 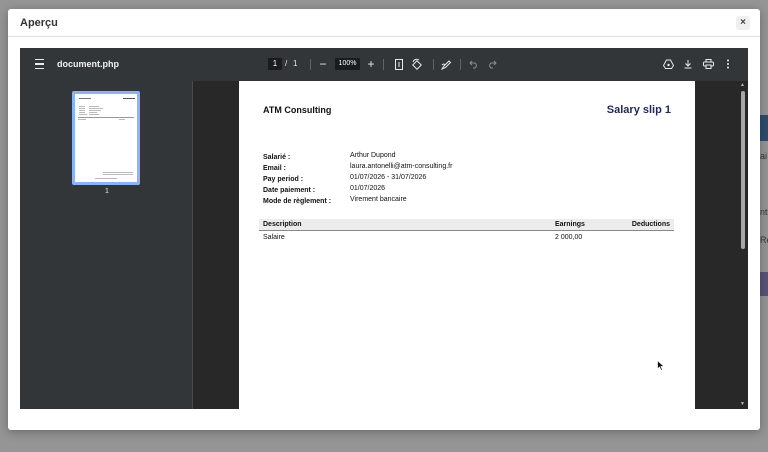 I want to click on zoom-input: 100%, so click(x=347, y=64).